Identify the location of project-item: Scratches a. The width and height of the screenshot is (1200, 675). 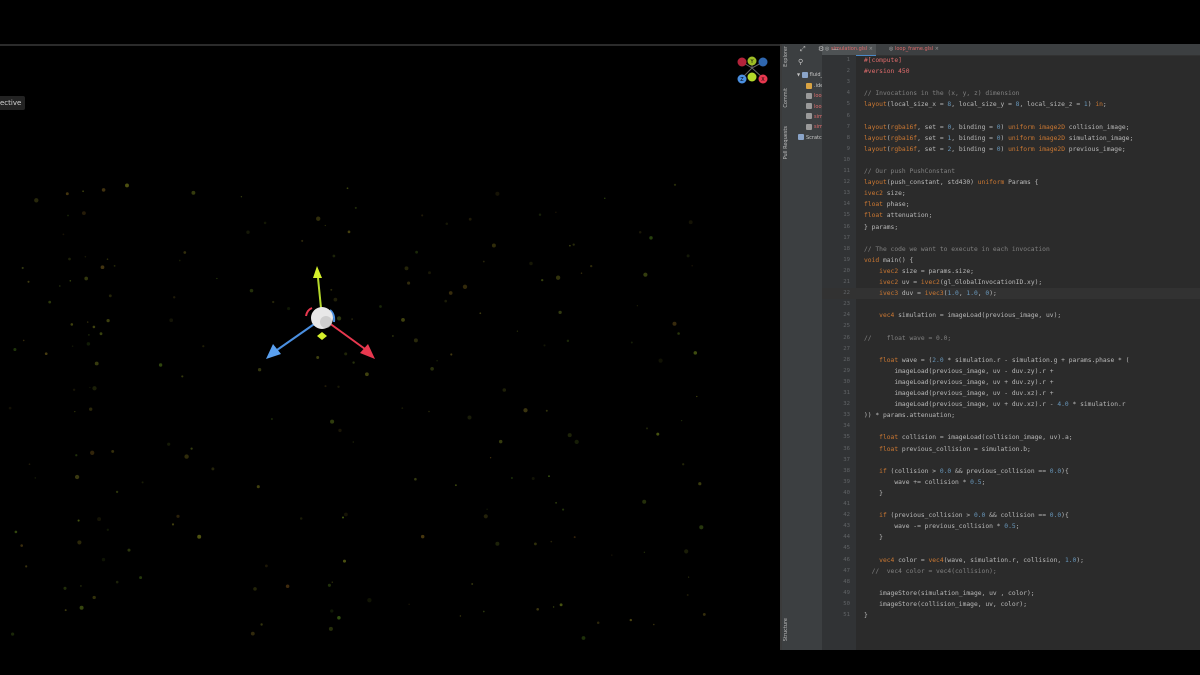
(810, 138).